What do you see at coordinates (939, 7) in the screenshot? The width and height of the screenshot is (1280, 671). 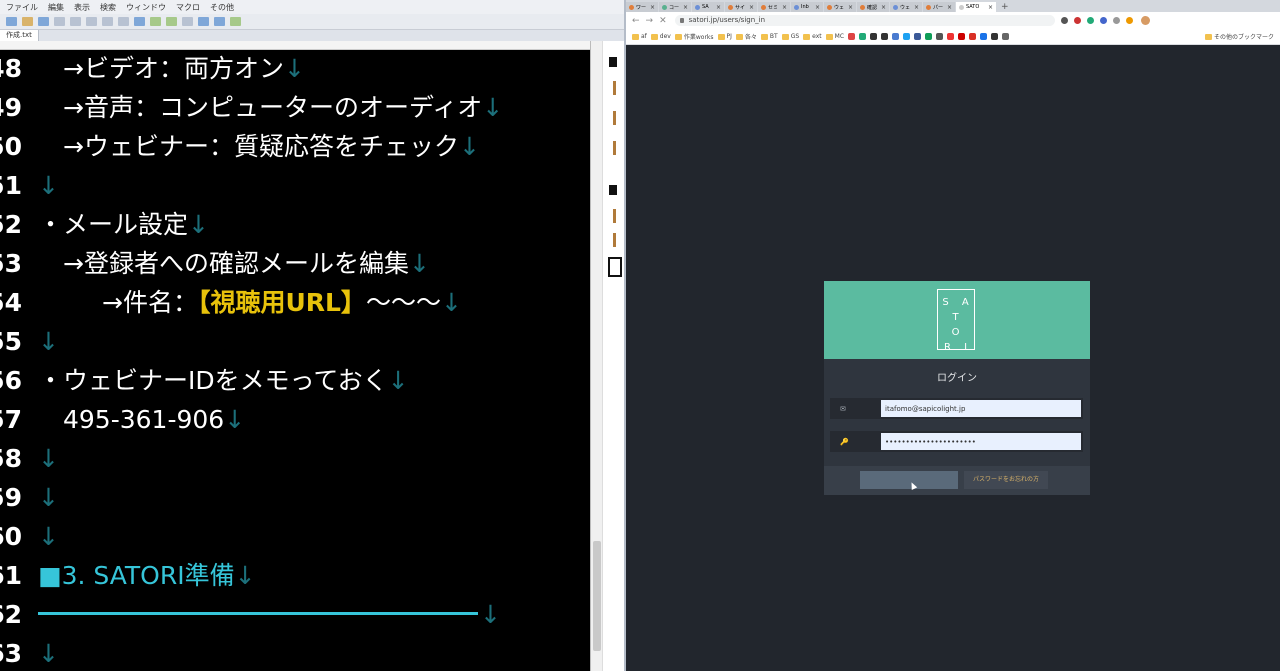 I see `browser-tab: パー ×` at bounding box center [939, 7].